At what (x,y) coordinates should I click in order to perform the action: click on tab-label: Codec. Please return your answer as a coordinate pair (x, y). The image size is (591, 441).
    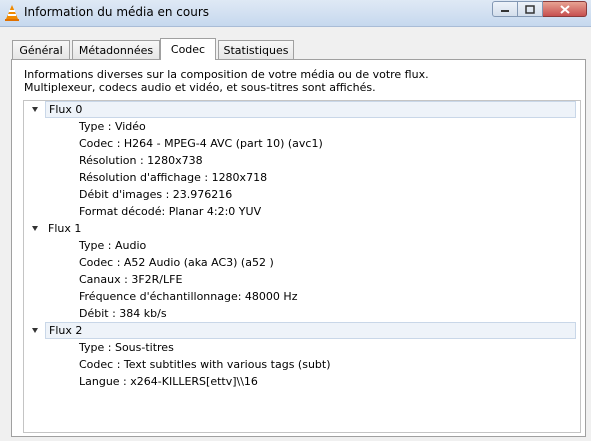
    Looking at the image, I should click on (188, 49).